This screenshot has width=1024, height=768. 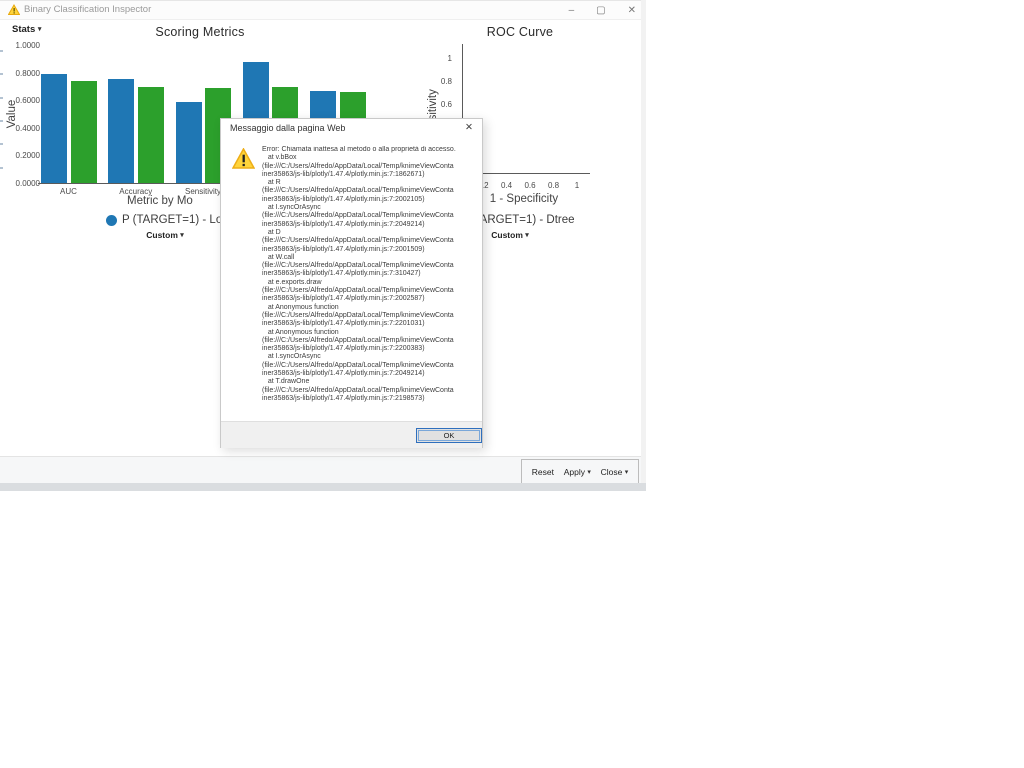 What do you see at coordinates (611, 471) in the screenshot?
I see `close-button-label: Close` at bounding box center [611, 471].